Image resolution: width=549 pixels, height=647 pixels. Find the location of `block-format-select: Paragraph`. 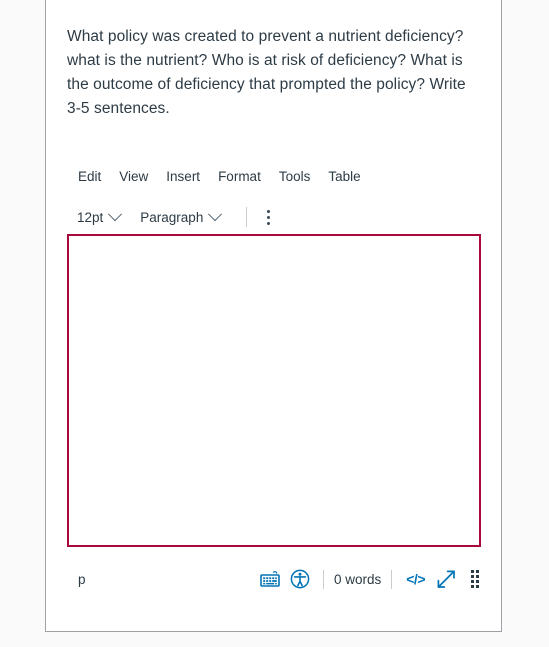

block-format-select: Paragraph is located at coordinates (180, 217).